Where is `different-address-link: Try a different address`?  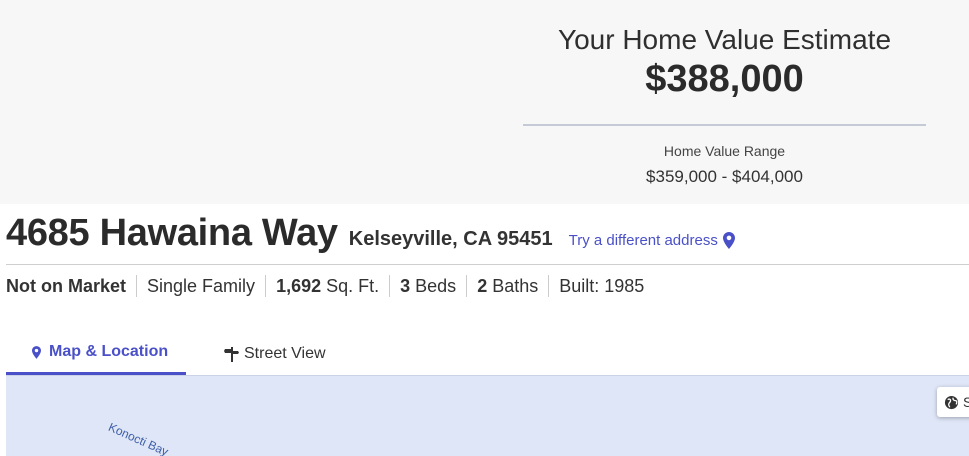
different-address-link: Try a different address is located at coordinates (652, 240).